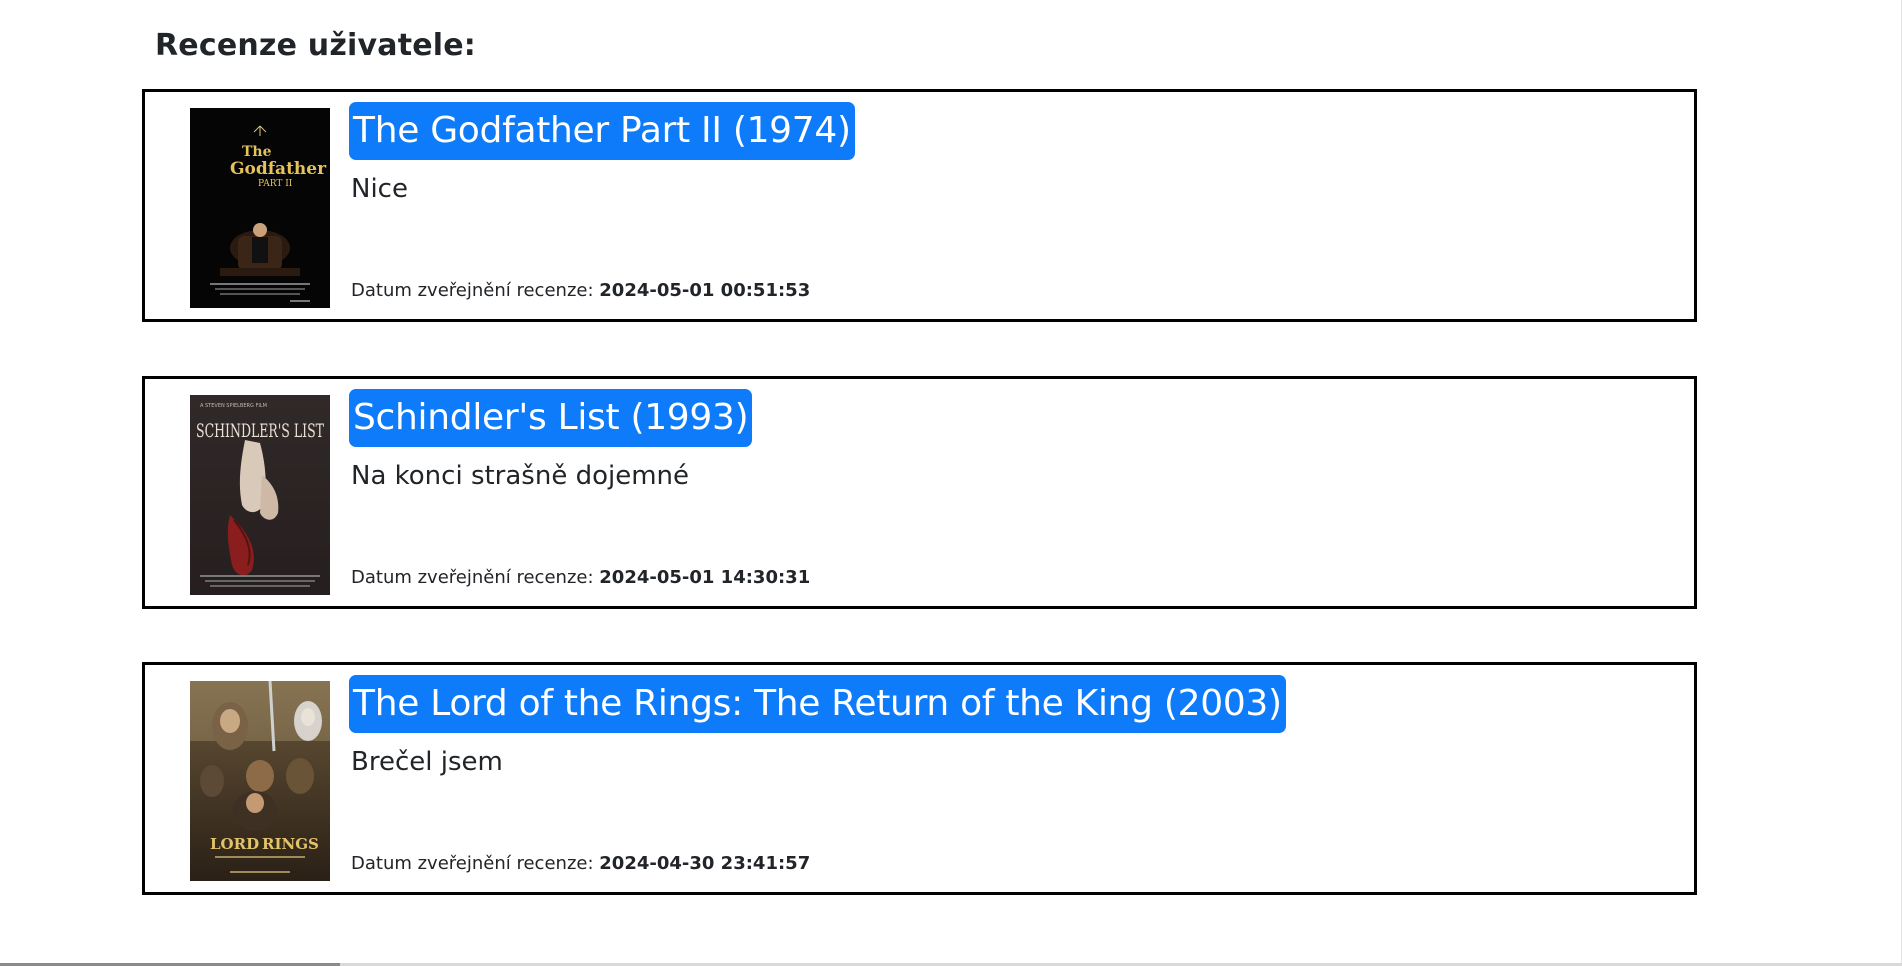 This screenshot has width=1902, height=966. What do you see at coordinates (427, 762) in the screenshot?
I see `review-text: Brečel jsem` at bounding box center [427, 762].